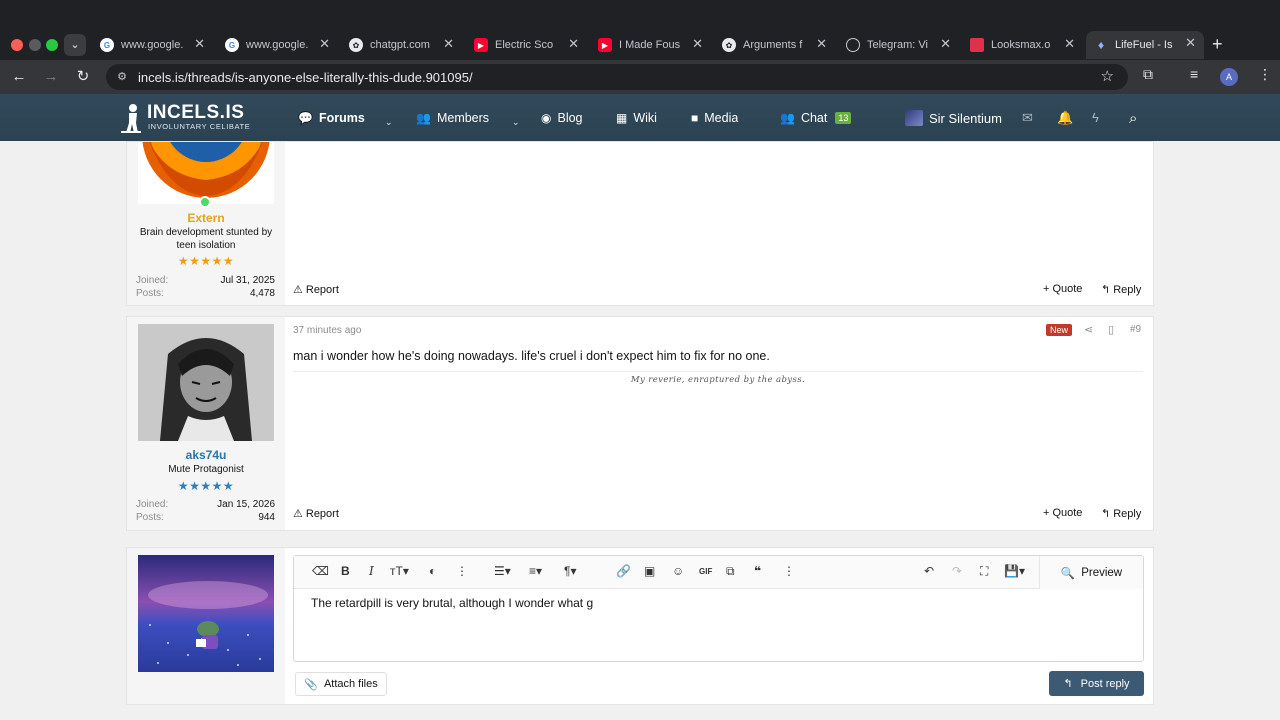 Image resolution: width=1280 pixels, height=720 pixels. I want to click on post-timestamp: 37 minutes ago, so click(327, 330).